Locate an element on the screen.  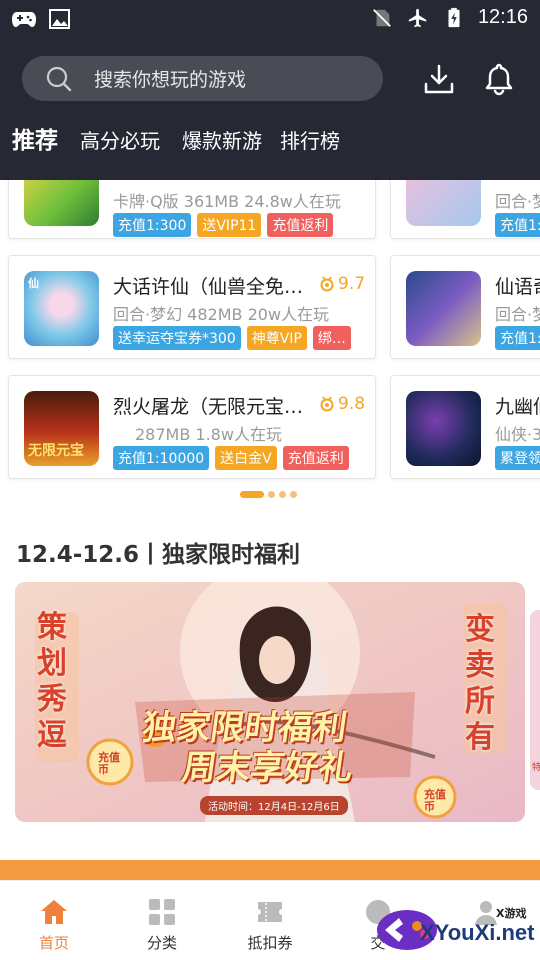
watermark-small: X游戏 is located at coordinates (511, 913).